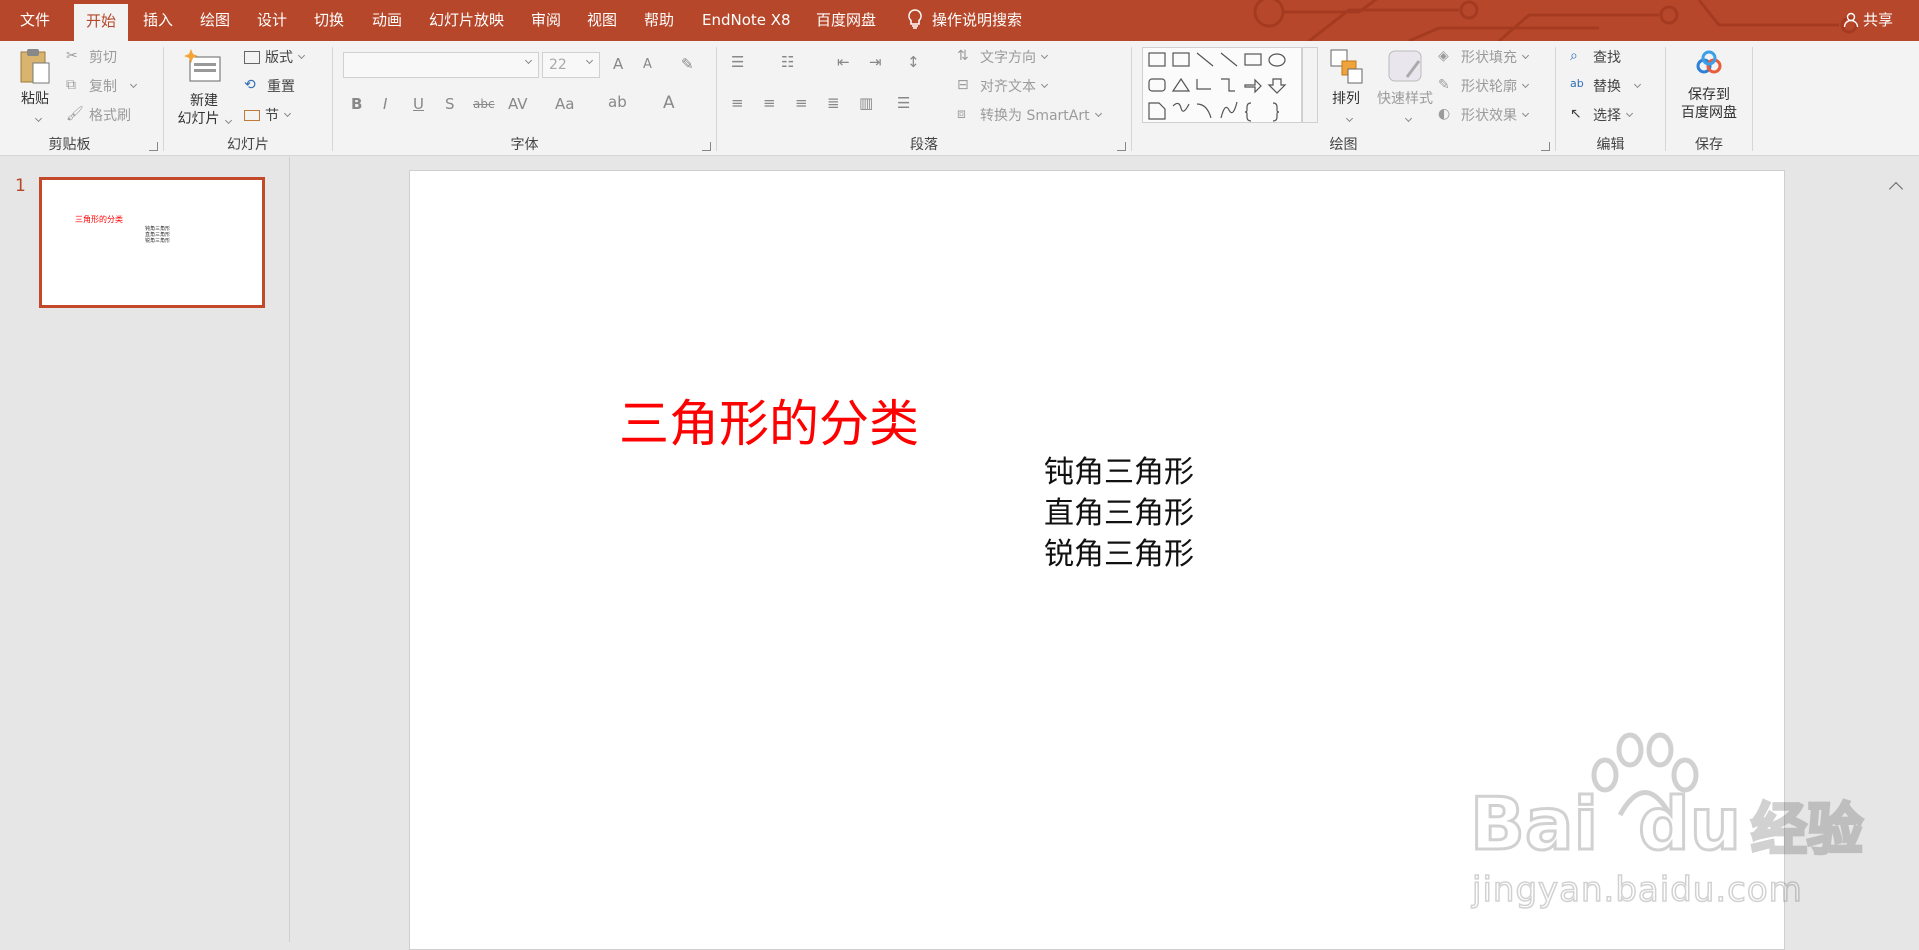  Describe the element at coordinates (617, 102) in the screenshot. I see `highlight-icon: ab` at that location.